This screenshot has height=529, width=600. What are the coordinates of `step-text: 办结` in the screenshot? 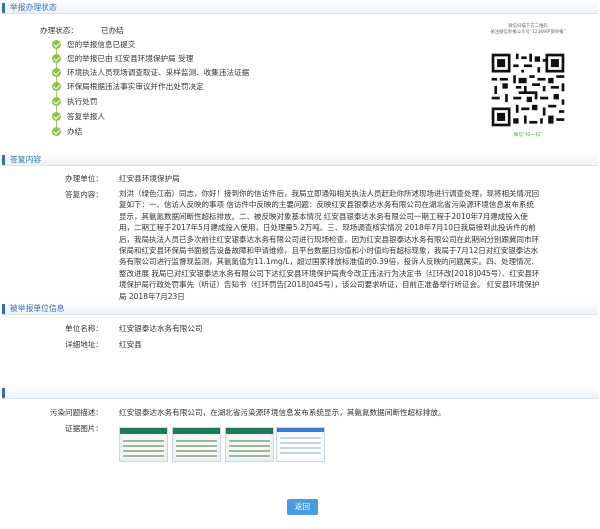 It's located at (75, 131).